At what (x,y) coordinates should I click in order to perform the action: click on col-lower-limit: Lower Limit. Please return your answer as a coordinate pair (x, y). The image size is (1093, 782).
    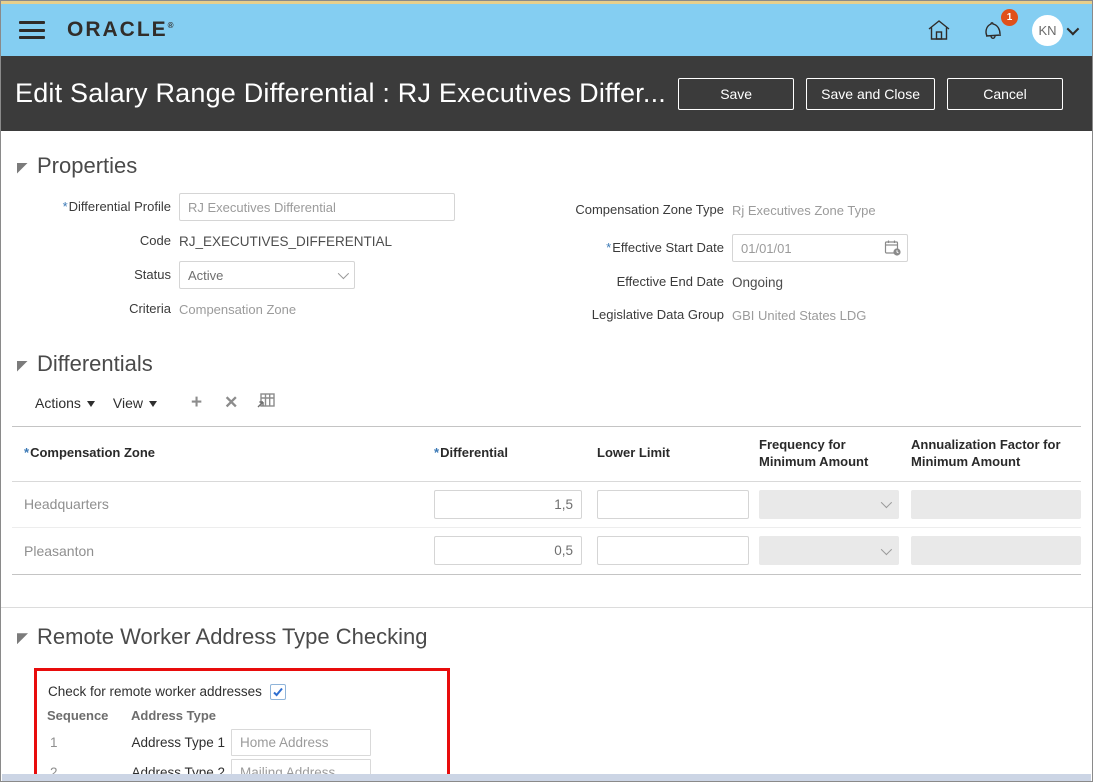
    Looking at the image, I should click on (633, 453).